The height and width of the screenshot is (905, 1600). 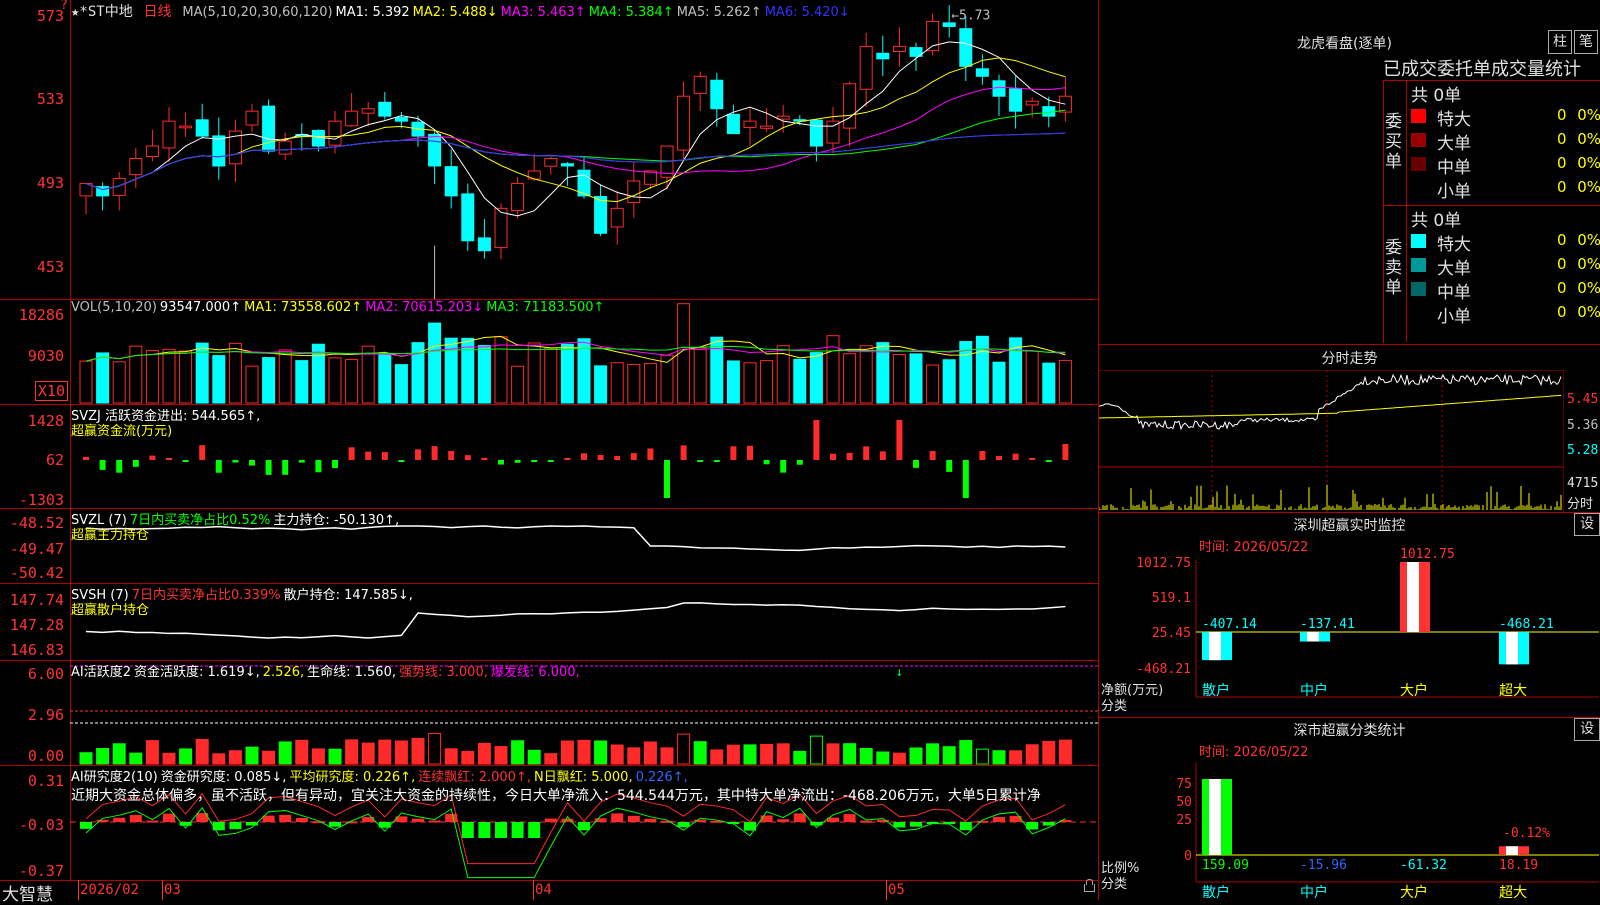 I want to click on svzj-subtitle: 超赢资金流(万元), so click(x=122, y=431).